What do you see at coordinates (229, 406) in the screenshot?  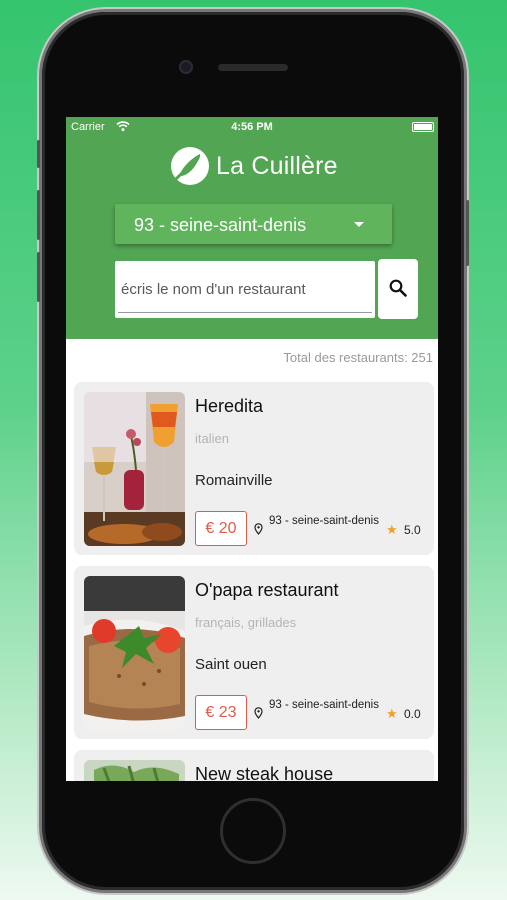 I see `restaurant-name: Heredita` at bounding box center [229, 406].